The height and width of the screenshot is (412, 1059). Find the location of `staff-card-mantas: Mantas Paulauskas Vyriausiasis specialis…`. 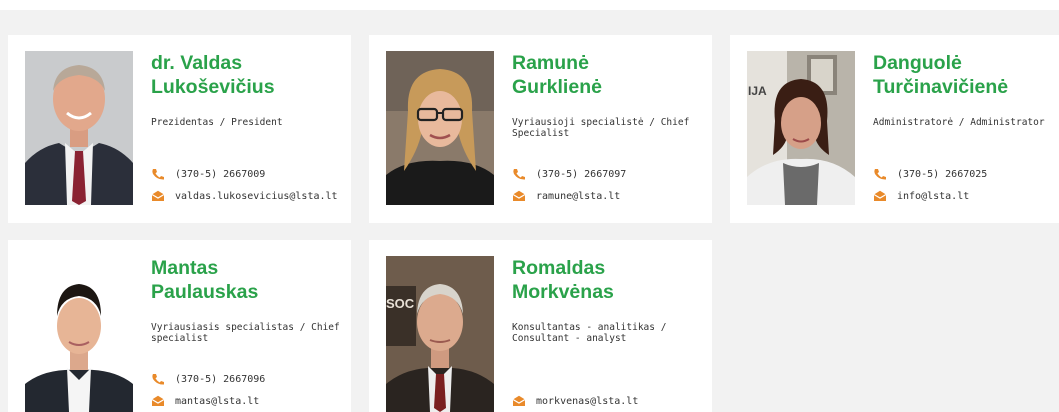

staff-card-mantas: Mantas Paulauskas Vyriausiasis specialis… is located at coordinates (179, 326).